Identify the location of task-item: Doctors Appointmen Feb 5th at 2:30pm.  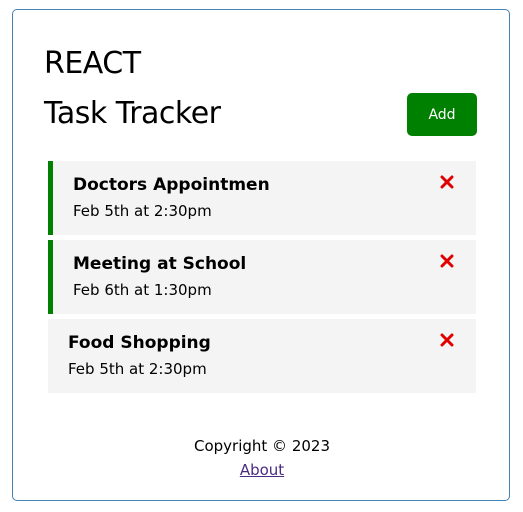
(262, 198).